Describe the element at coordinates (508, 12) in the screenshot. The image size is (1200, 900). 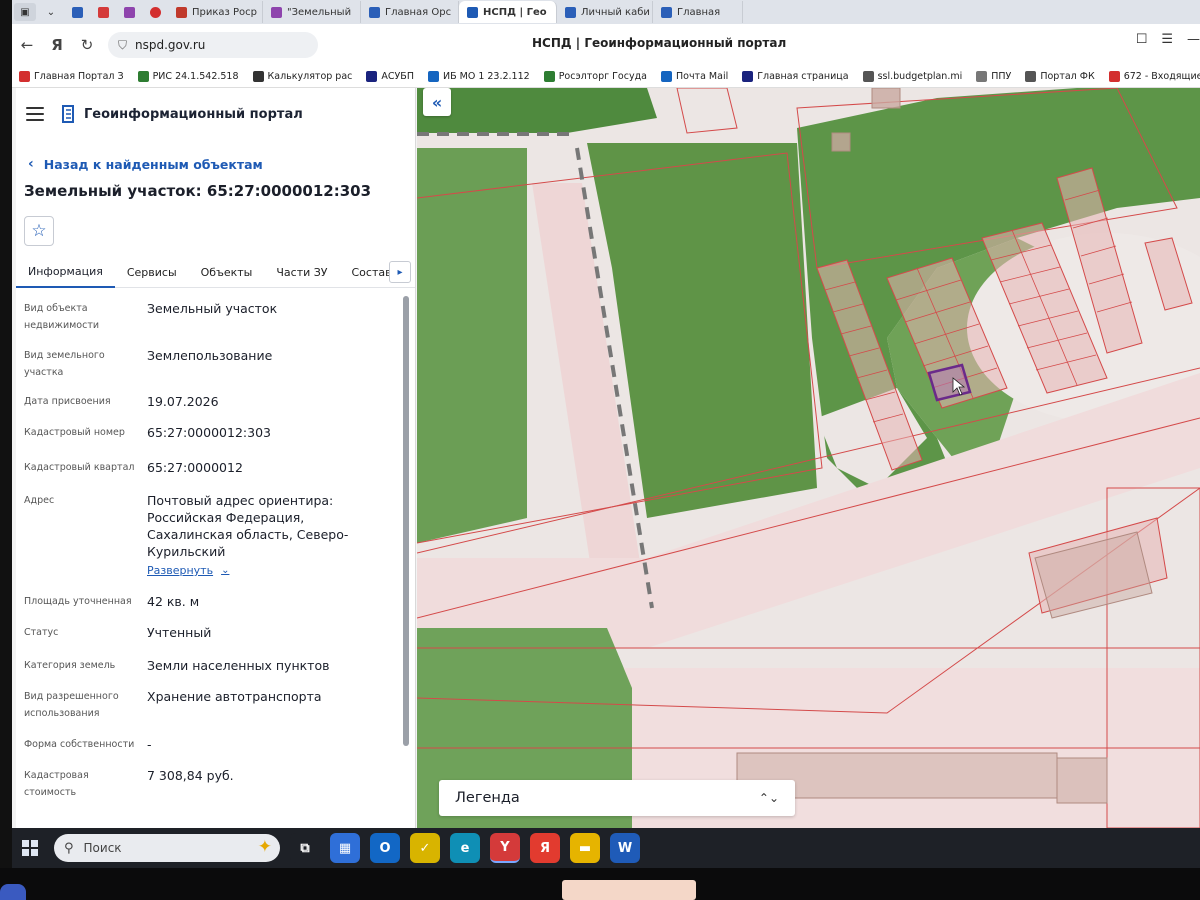
I see `browser-tab-active: НСПД | Гео✕` at that location.